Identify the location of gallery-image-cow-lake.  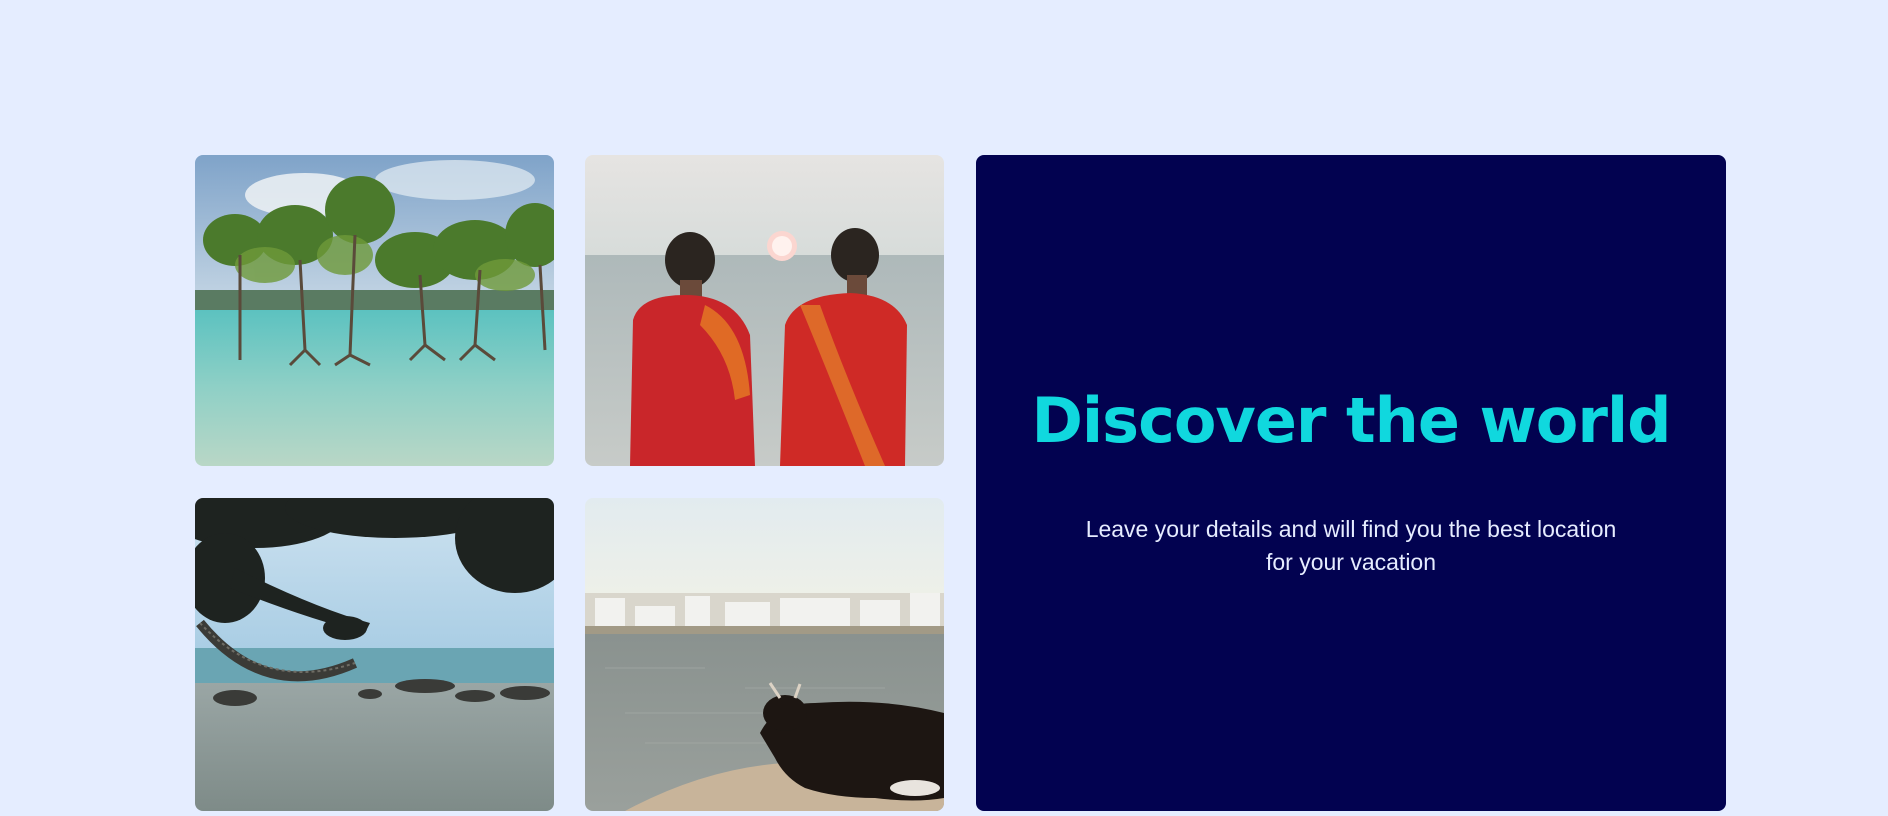
(764, 654).